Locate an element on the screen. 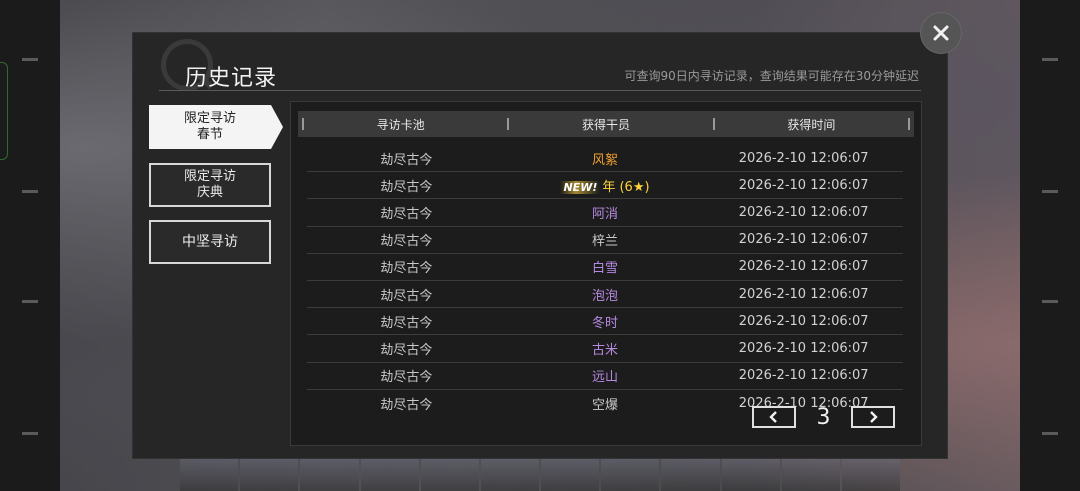 The image size is (1080, 491). close-icon is located at coordinates (941, 33).